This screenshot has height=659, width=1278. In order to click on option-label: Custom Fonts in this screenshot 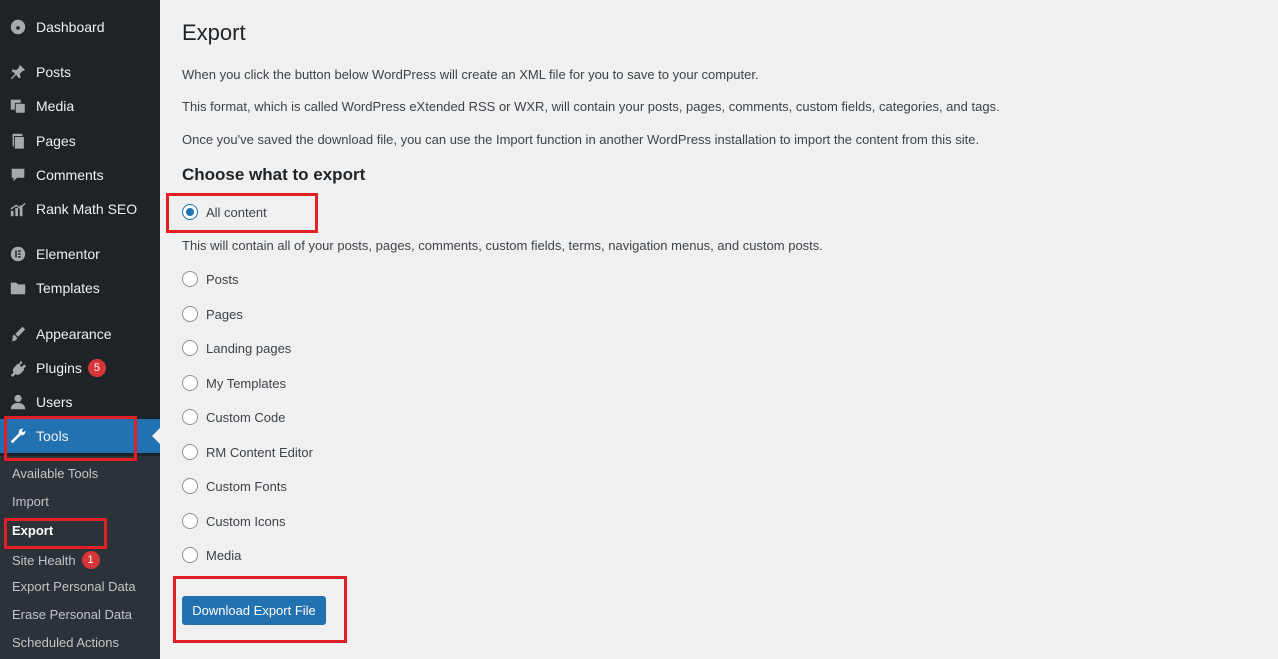, I will do `click(246, 486)`.